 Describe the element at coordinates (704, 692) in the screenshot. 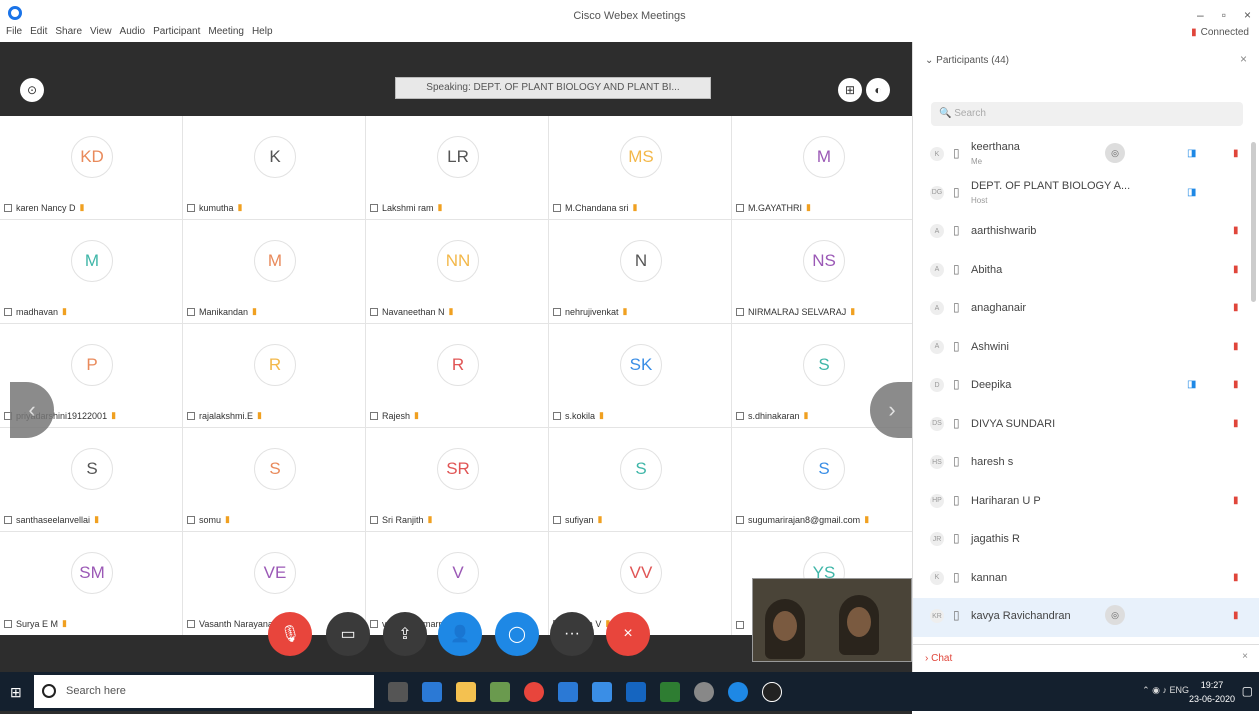

I see `settings-gear-icon` at that location.